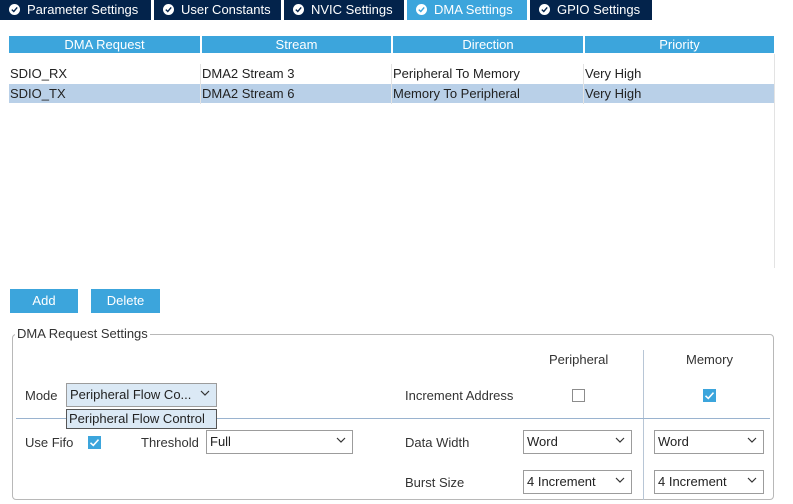  I want to click on threshold-select: Full, so click(279, 442).